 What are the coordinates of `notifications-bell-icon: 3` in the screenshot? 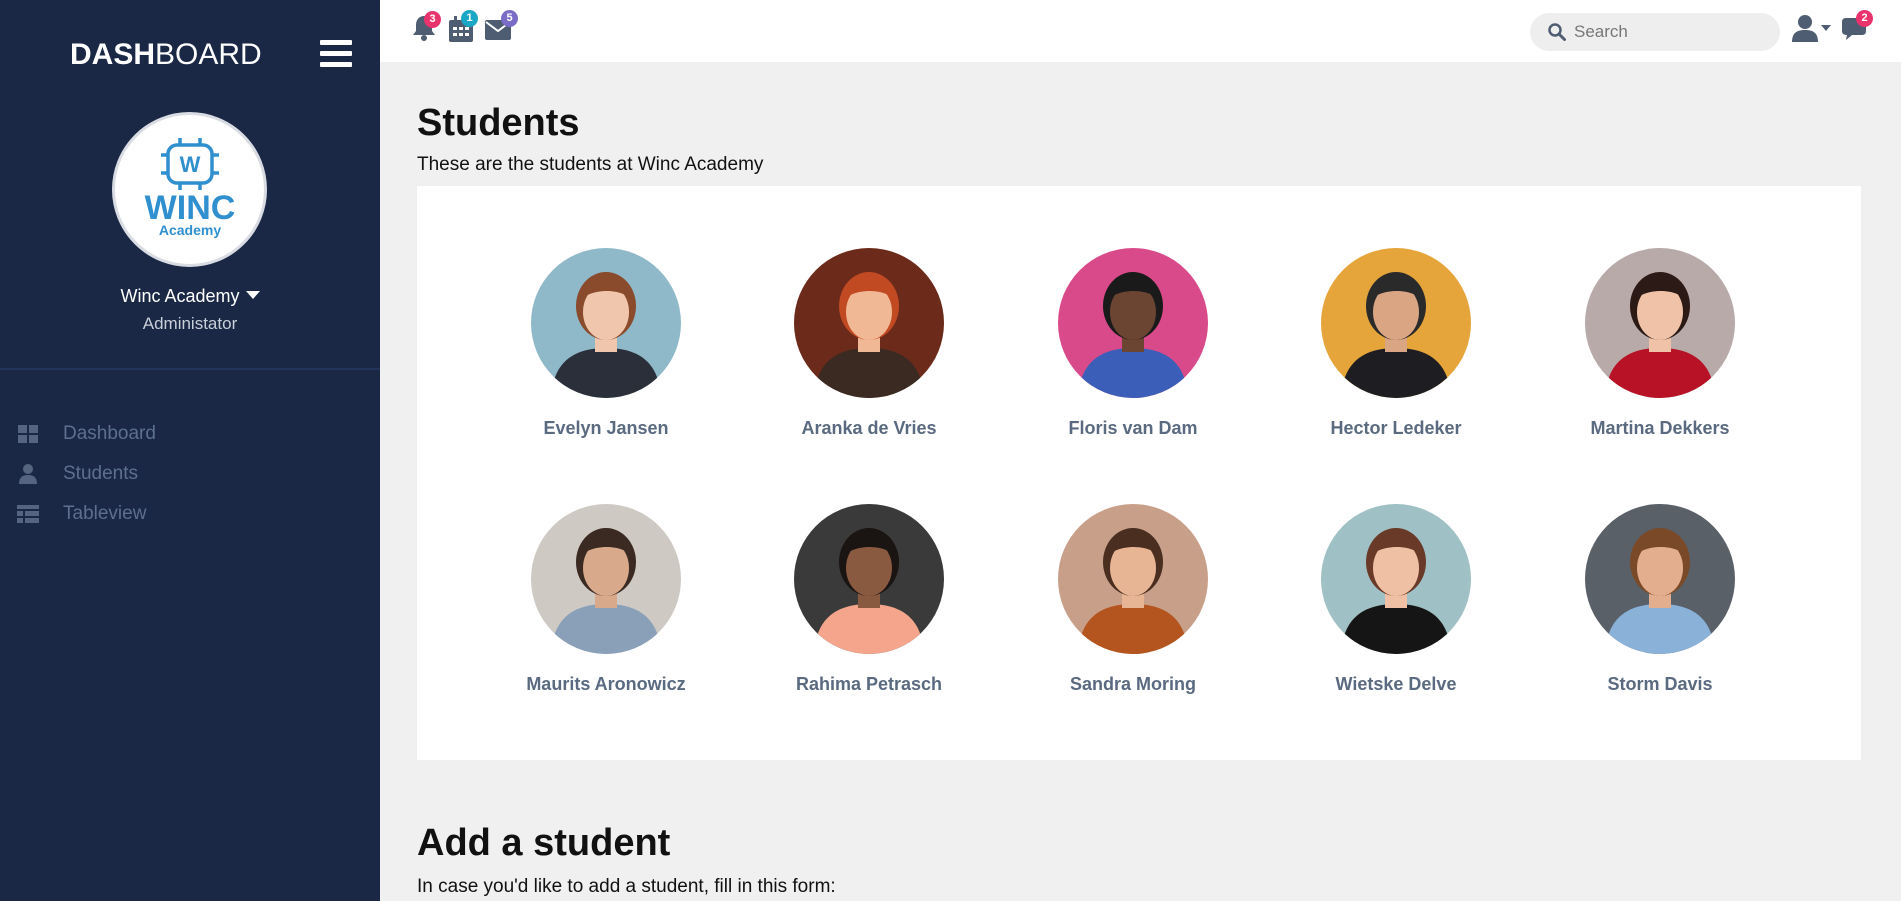 It's located at (426, 26).